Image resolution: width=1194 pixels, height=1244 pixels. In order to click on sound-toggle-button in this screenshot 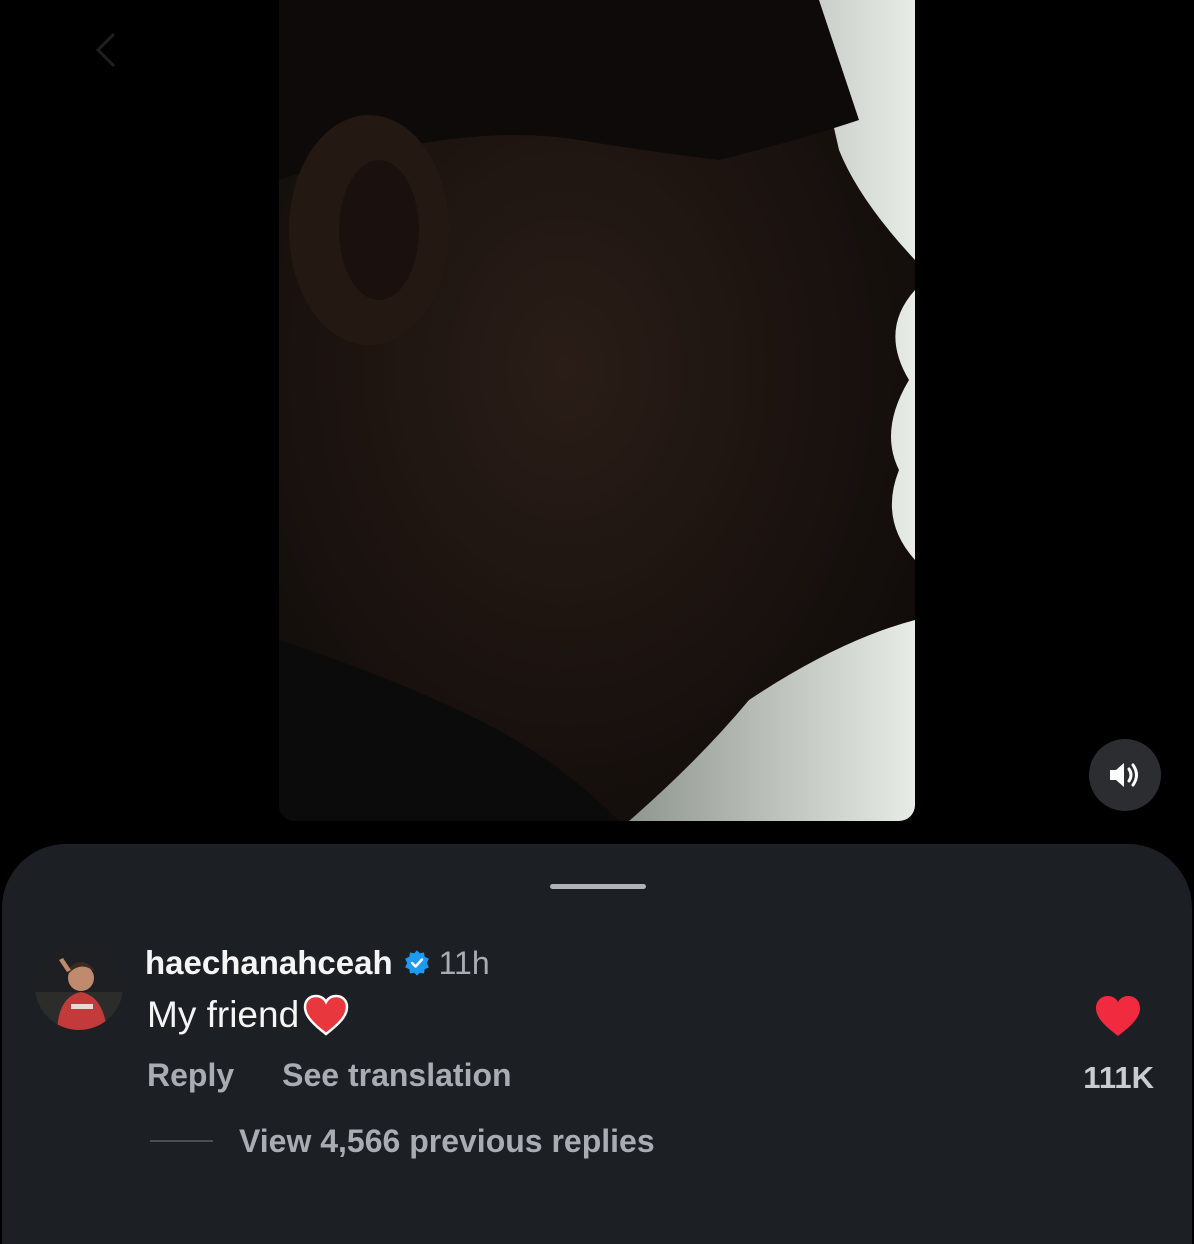, I will do `click(1125, 775)`.